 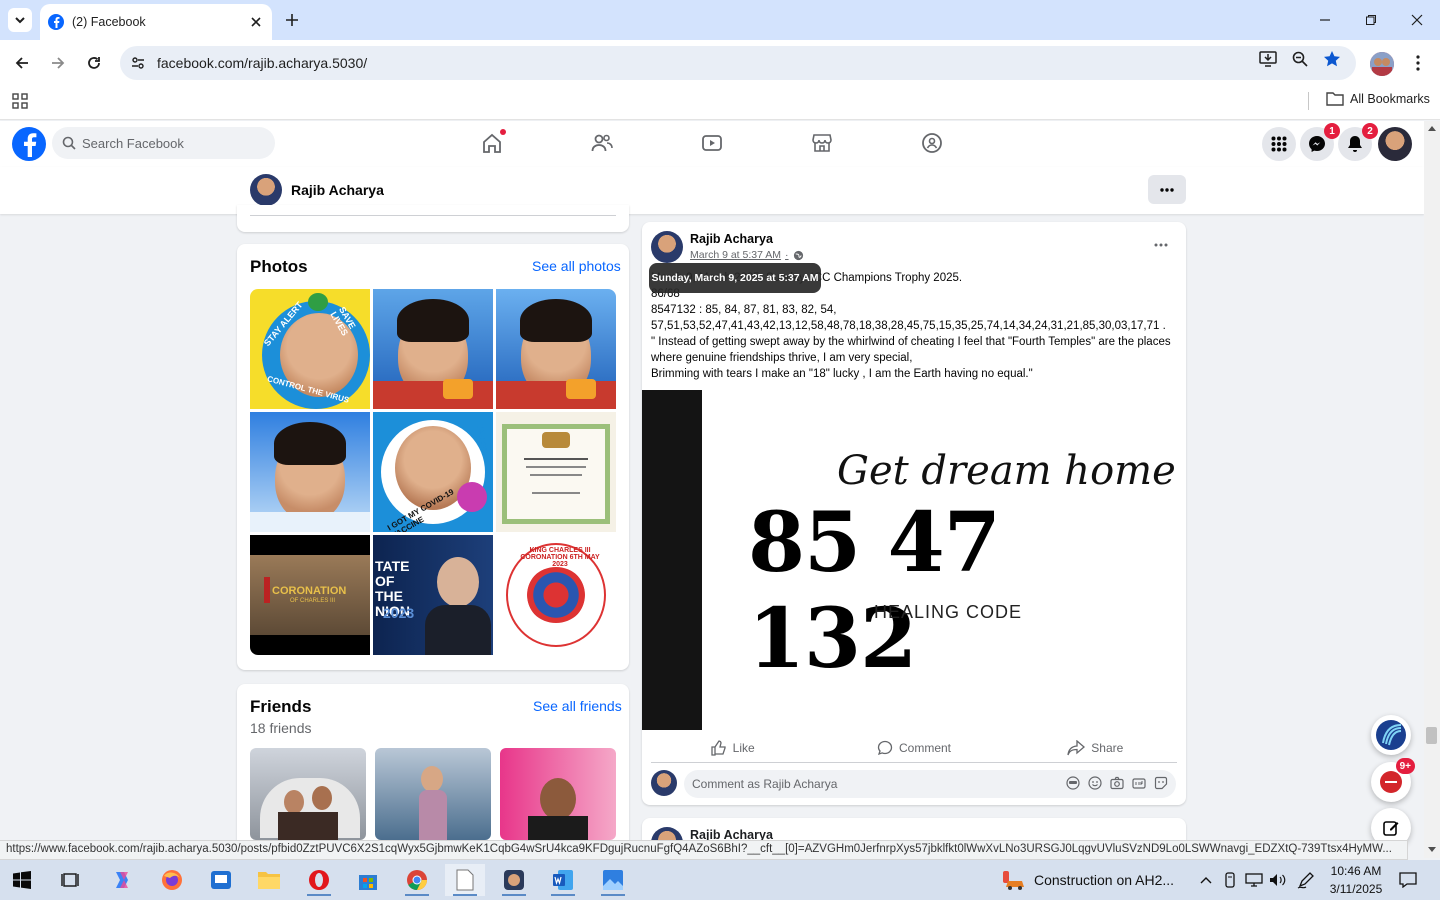 What do you see at coordinates (1073, 783) in the screenshot?
I see `avatar-sticker-icon` at bounding box center [1073, 783].